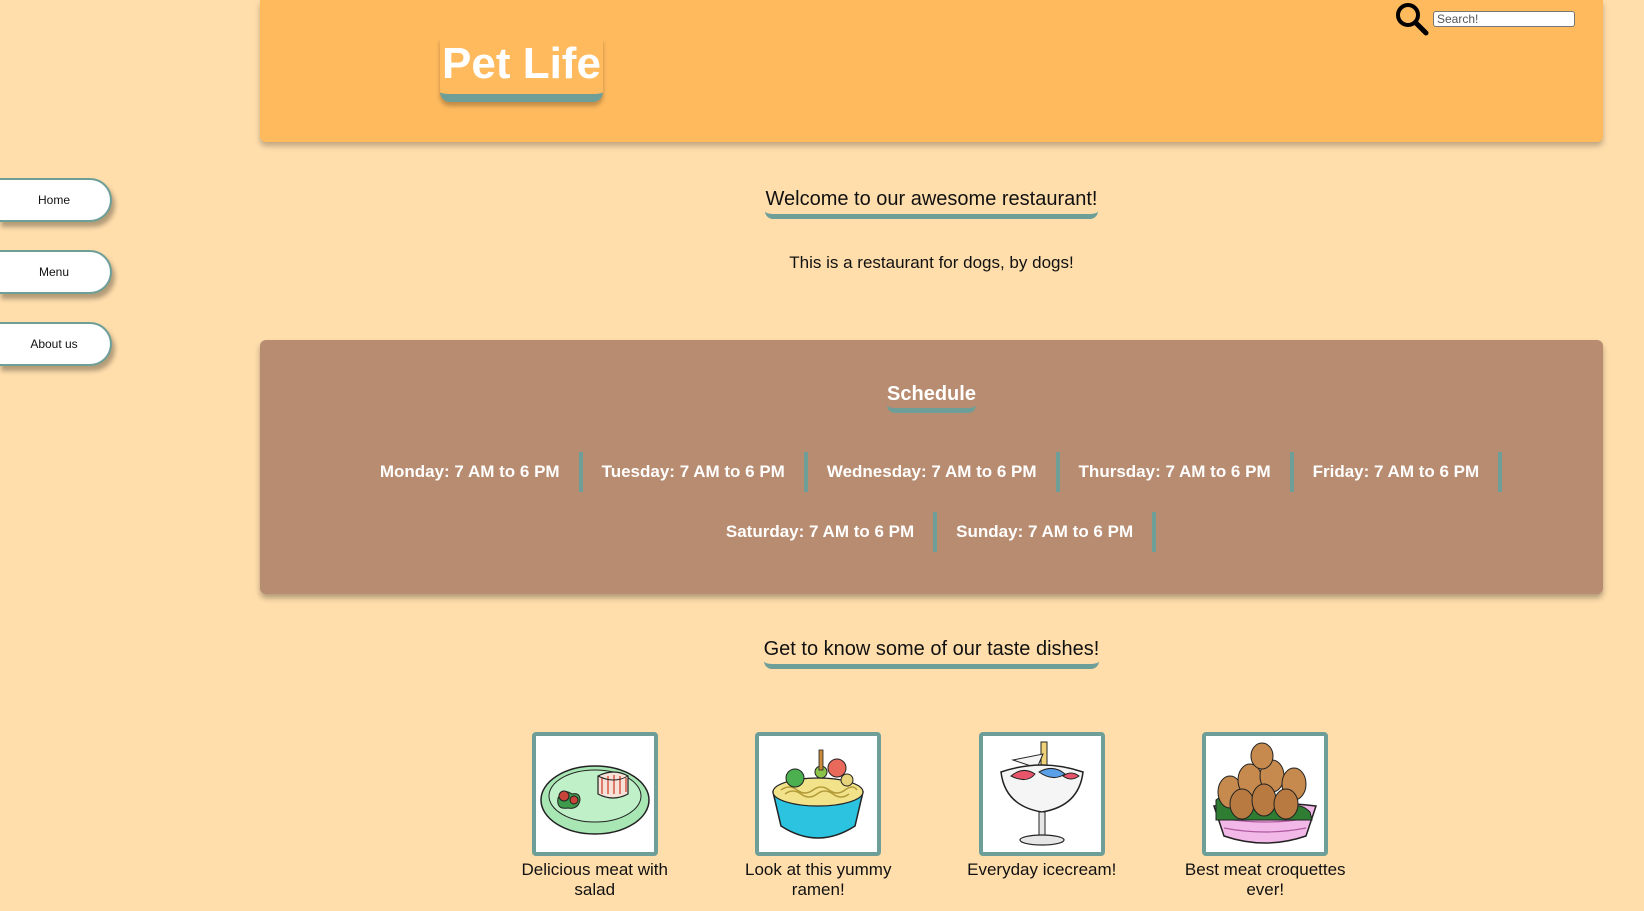 This screenshot has width=1644, height=911. Describe the element at coordinates (1398, 472) in the screenshot. I see `schedule-day-friday: Friday: 7 AM to 6 PM` at that location.